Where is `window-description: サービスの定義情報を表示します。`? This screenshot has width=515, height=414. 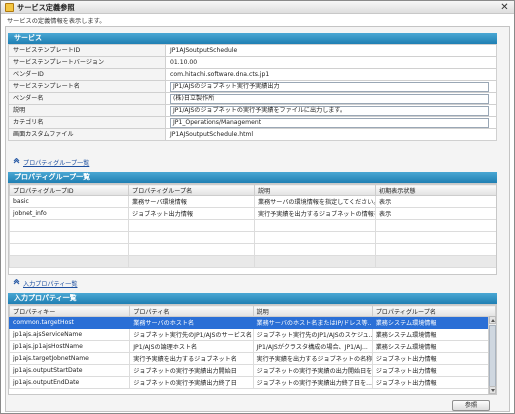
window-description: サービスの定義情報を表示します。 is located at coordinates (56, 21).